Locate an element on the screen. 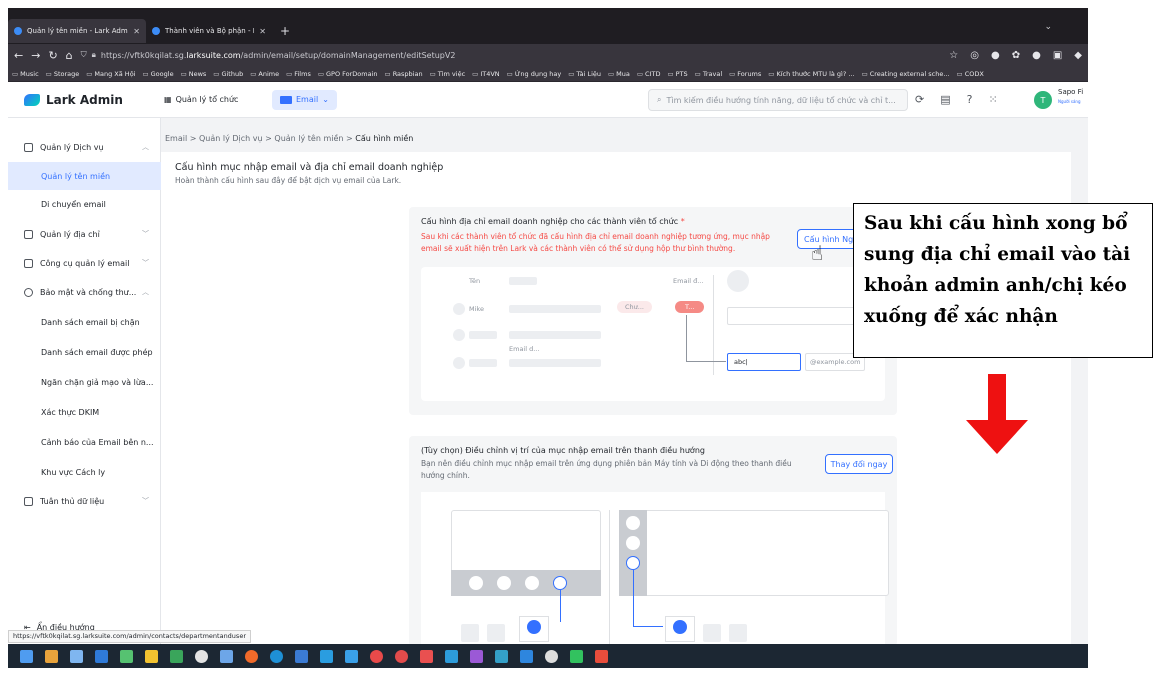 The width and height of the screenshot is (1157, 681). bookmark-item: CITD is located at coordinates (648, 74).